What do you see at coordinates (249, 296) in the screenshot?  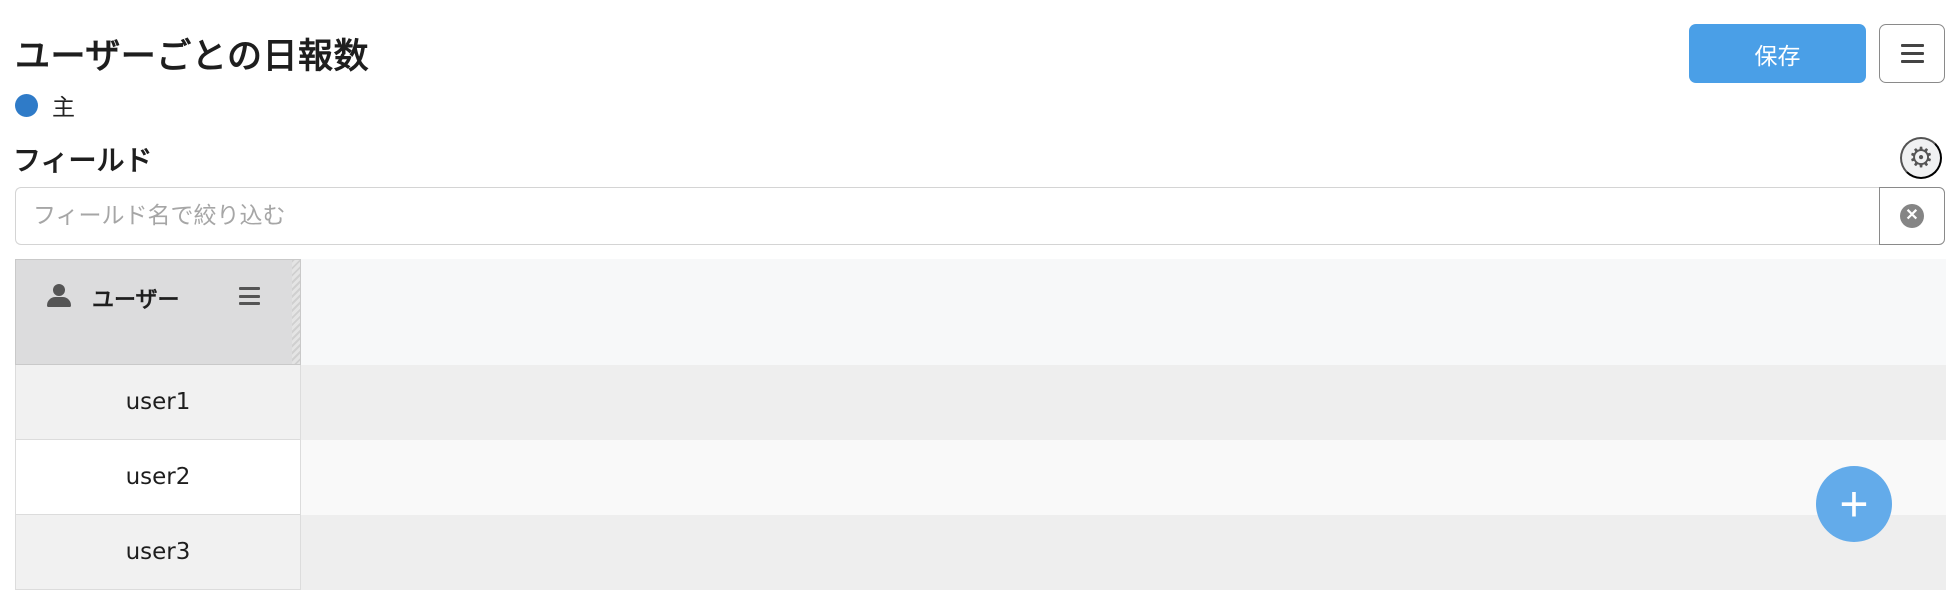 I see `column-menu-icon` at bounding box center [249, 296].